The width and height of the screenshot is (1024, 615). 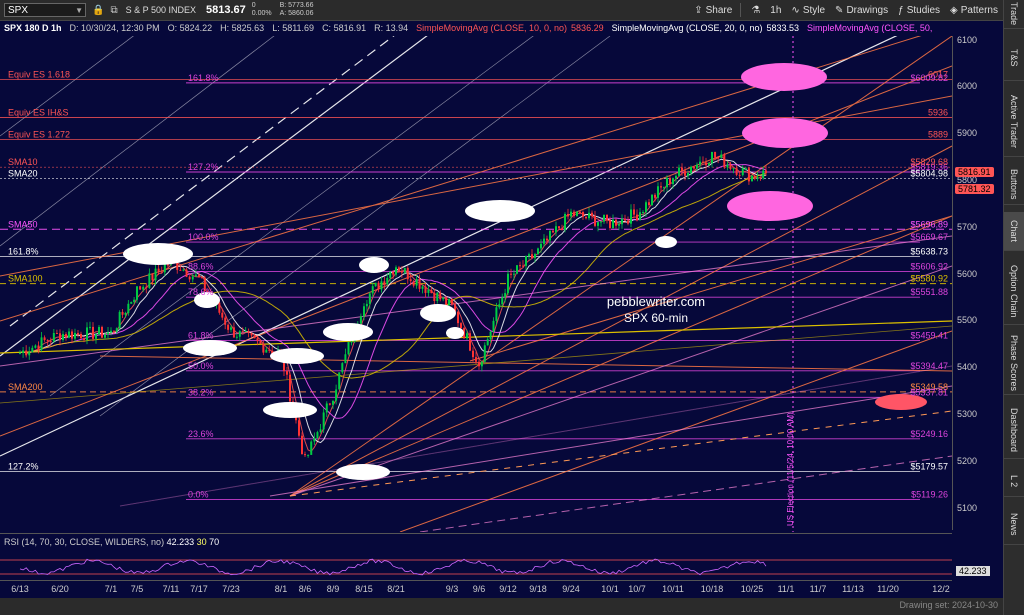 What do you see at coordinates (974, 10) in the screenshot?
I see `patterns-button: ◈ Patterns` at bounding box center [974, 10].